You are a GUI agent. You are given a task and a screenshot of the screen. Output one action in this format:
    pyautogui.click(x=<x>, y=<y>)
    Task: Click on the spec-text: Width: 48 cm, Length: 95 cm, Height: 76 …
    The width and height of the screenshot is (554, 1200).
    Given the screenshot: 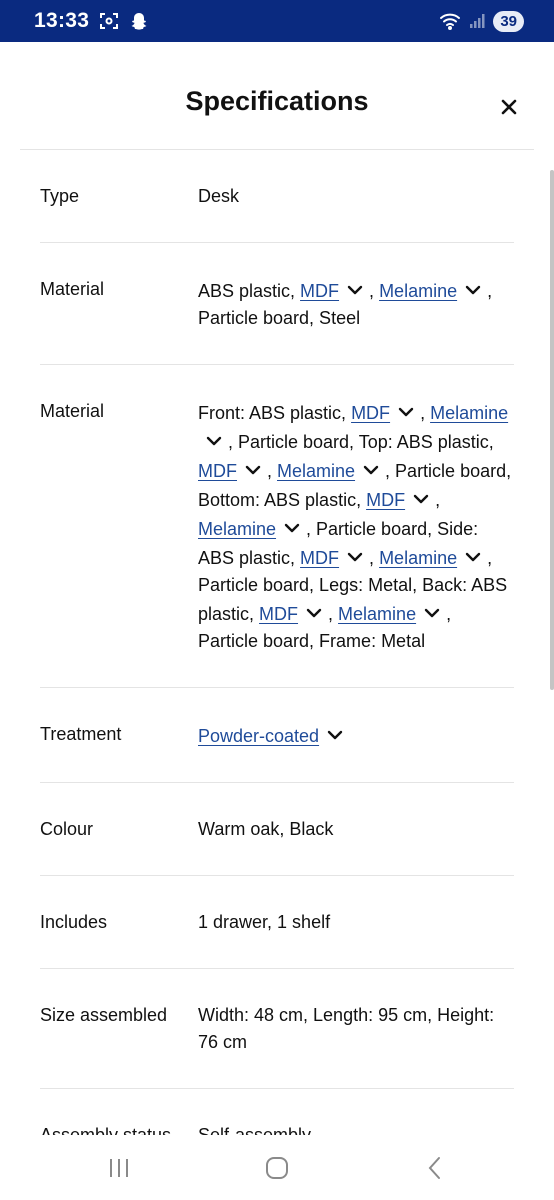 What is the action you would take?
    pyautogui.click(x=346, y=1028)
    